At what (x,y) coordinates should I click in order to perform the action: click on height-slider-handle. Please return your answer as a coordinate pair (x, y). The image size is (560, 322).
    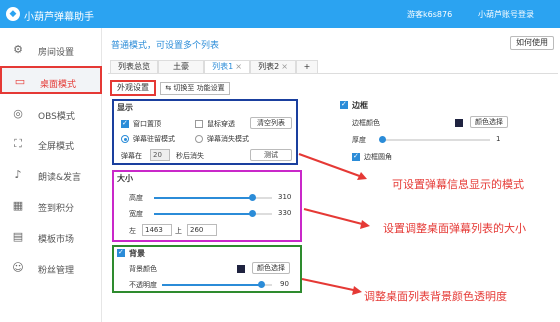
    Looking at the image, I should click on (252, 197).